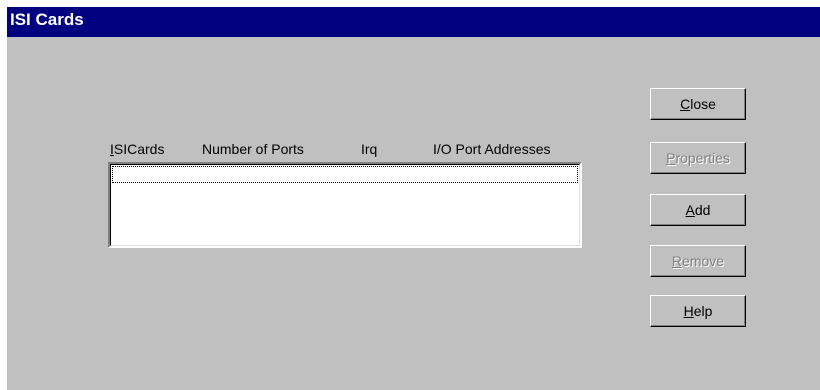  What do you see at coordinates (688, 310) in the screenshot?
I see `help-access-key: H` at bounding box center [688, 310].